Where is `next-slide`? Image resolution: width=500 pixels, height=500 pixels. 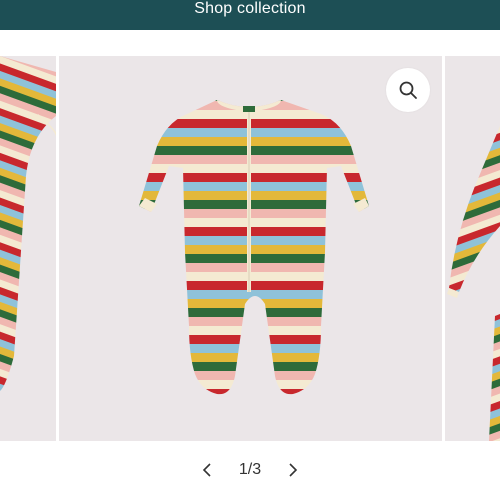
next-slide is located at coordinates (472, 248).